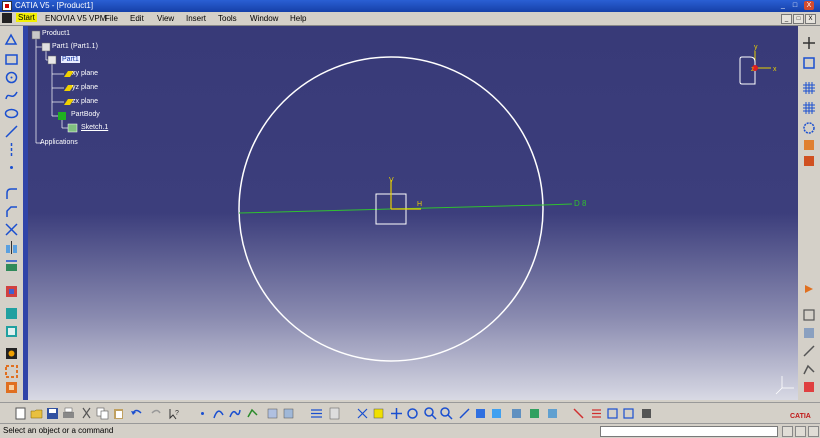 This screenshot has width=820, height=438. I want to click on exit-workbench-icon, so click(11, 371).